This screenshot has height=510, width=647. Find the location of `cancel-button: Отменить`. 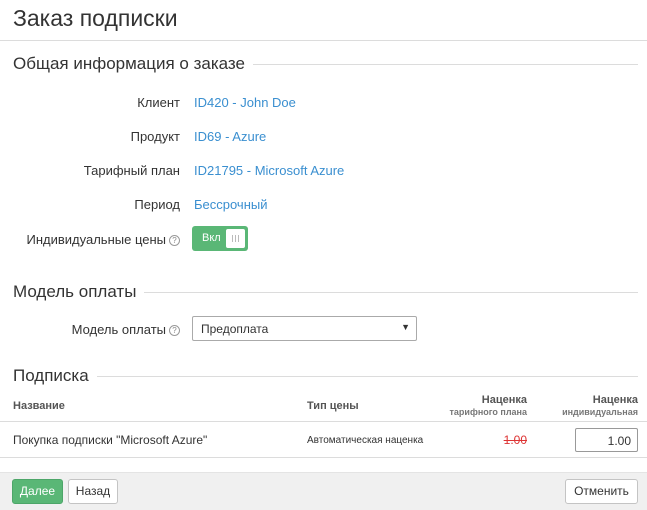

cancel-button: Отменить is located at coordinates (601, 491).